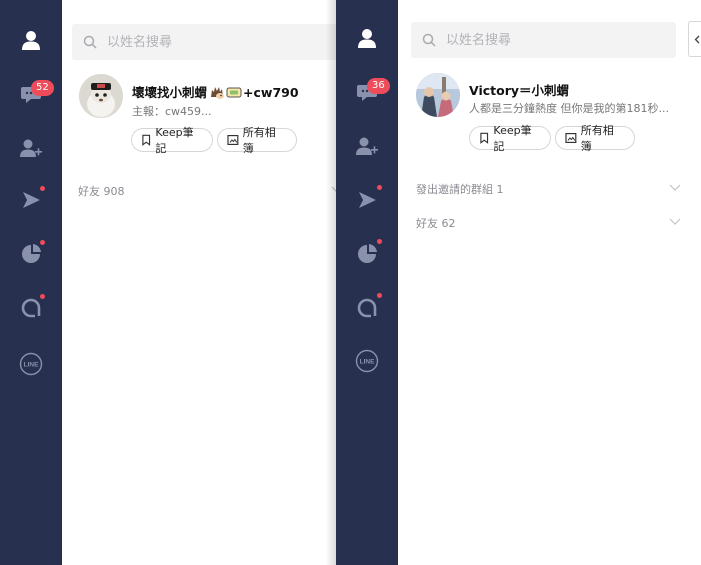 The image size is (701, 565). What do you see at coordinates (460, 189) in the screenshot?
I see `sent-invites-section: 發出邀請的群組 1` at bounding box center [460, 189].